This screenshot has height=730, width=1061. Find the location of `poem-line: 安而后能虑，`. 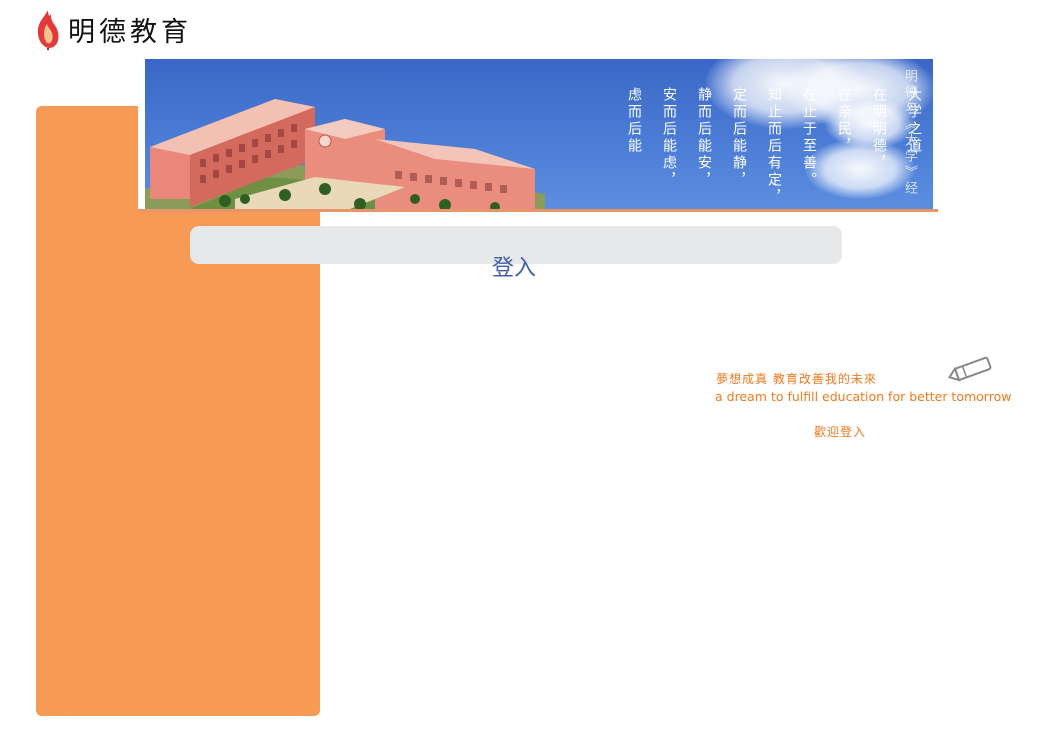

poem-line: 安而后能虑， is located at coordinates (669, 138).